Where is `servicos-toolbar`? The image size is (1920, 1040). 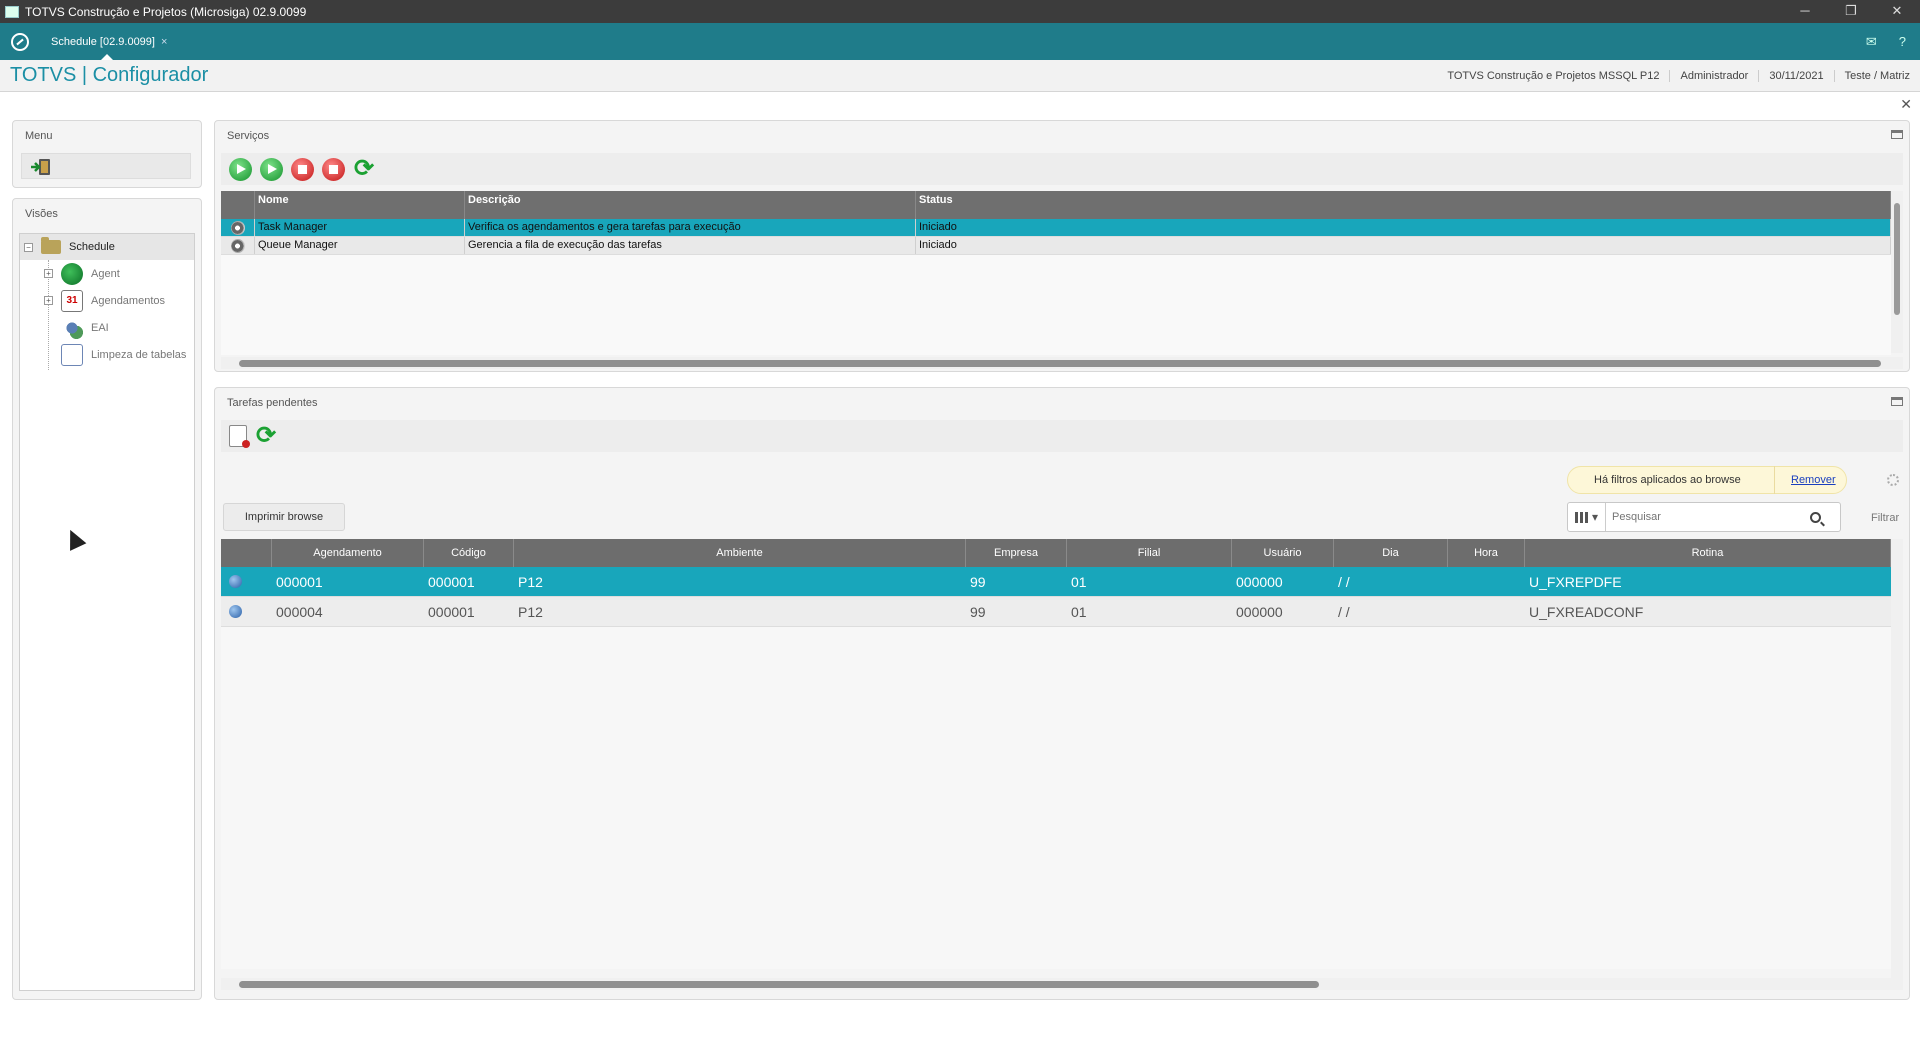 servicos-toolbar is located at coordinates (1062, 169).